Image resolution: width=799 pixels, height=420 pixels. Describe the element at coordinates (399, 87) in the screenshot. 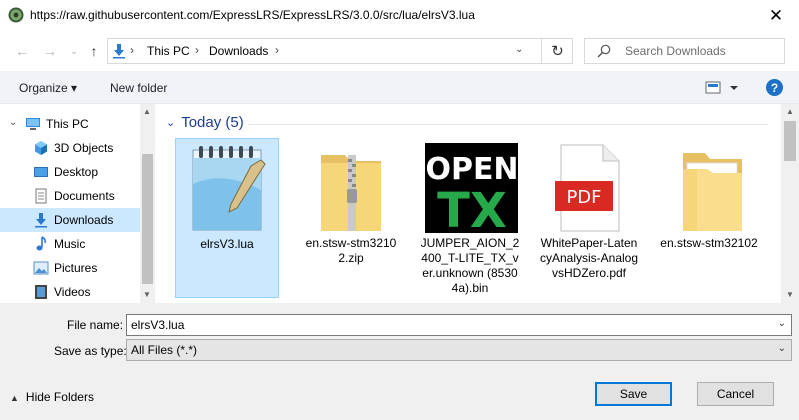

I see `command-bar: Organize ▾ New folder ?` at that location.